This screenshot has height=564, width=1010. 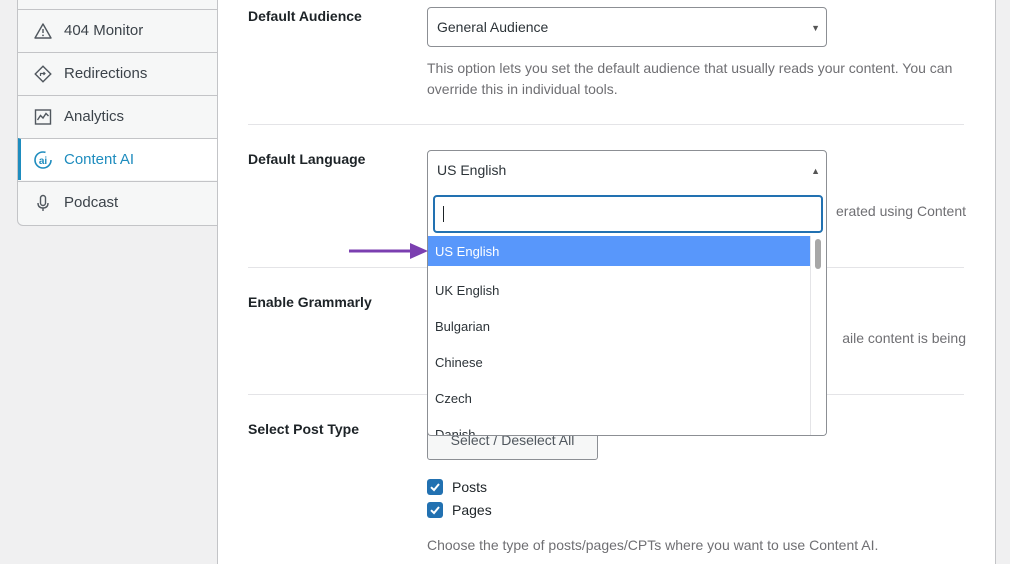 What do you see at coordinates (104, 30) in the screenshot?
I see `sidebar-item-label: 404 Monitor` at bounding box center [104, 30].